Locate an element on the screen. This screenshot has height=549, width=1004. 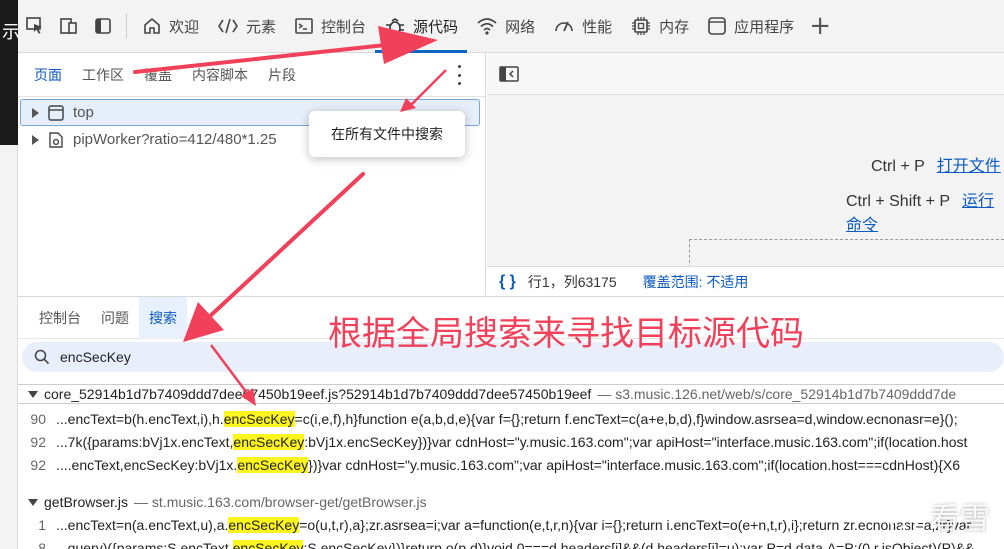
line-prefix: ....encText,encSecKey:bVj1x. is located at coordinates (147, 465).